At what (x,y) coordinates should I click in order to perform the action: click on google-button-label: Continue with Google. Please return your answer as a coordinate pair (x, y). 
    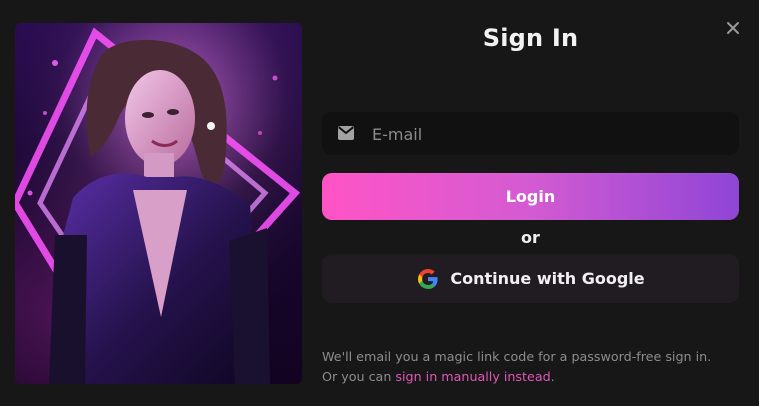
    Looking at the image, I should click on (547, 278).